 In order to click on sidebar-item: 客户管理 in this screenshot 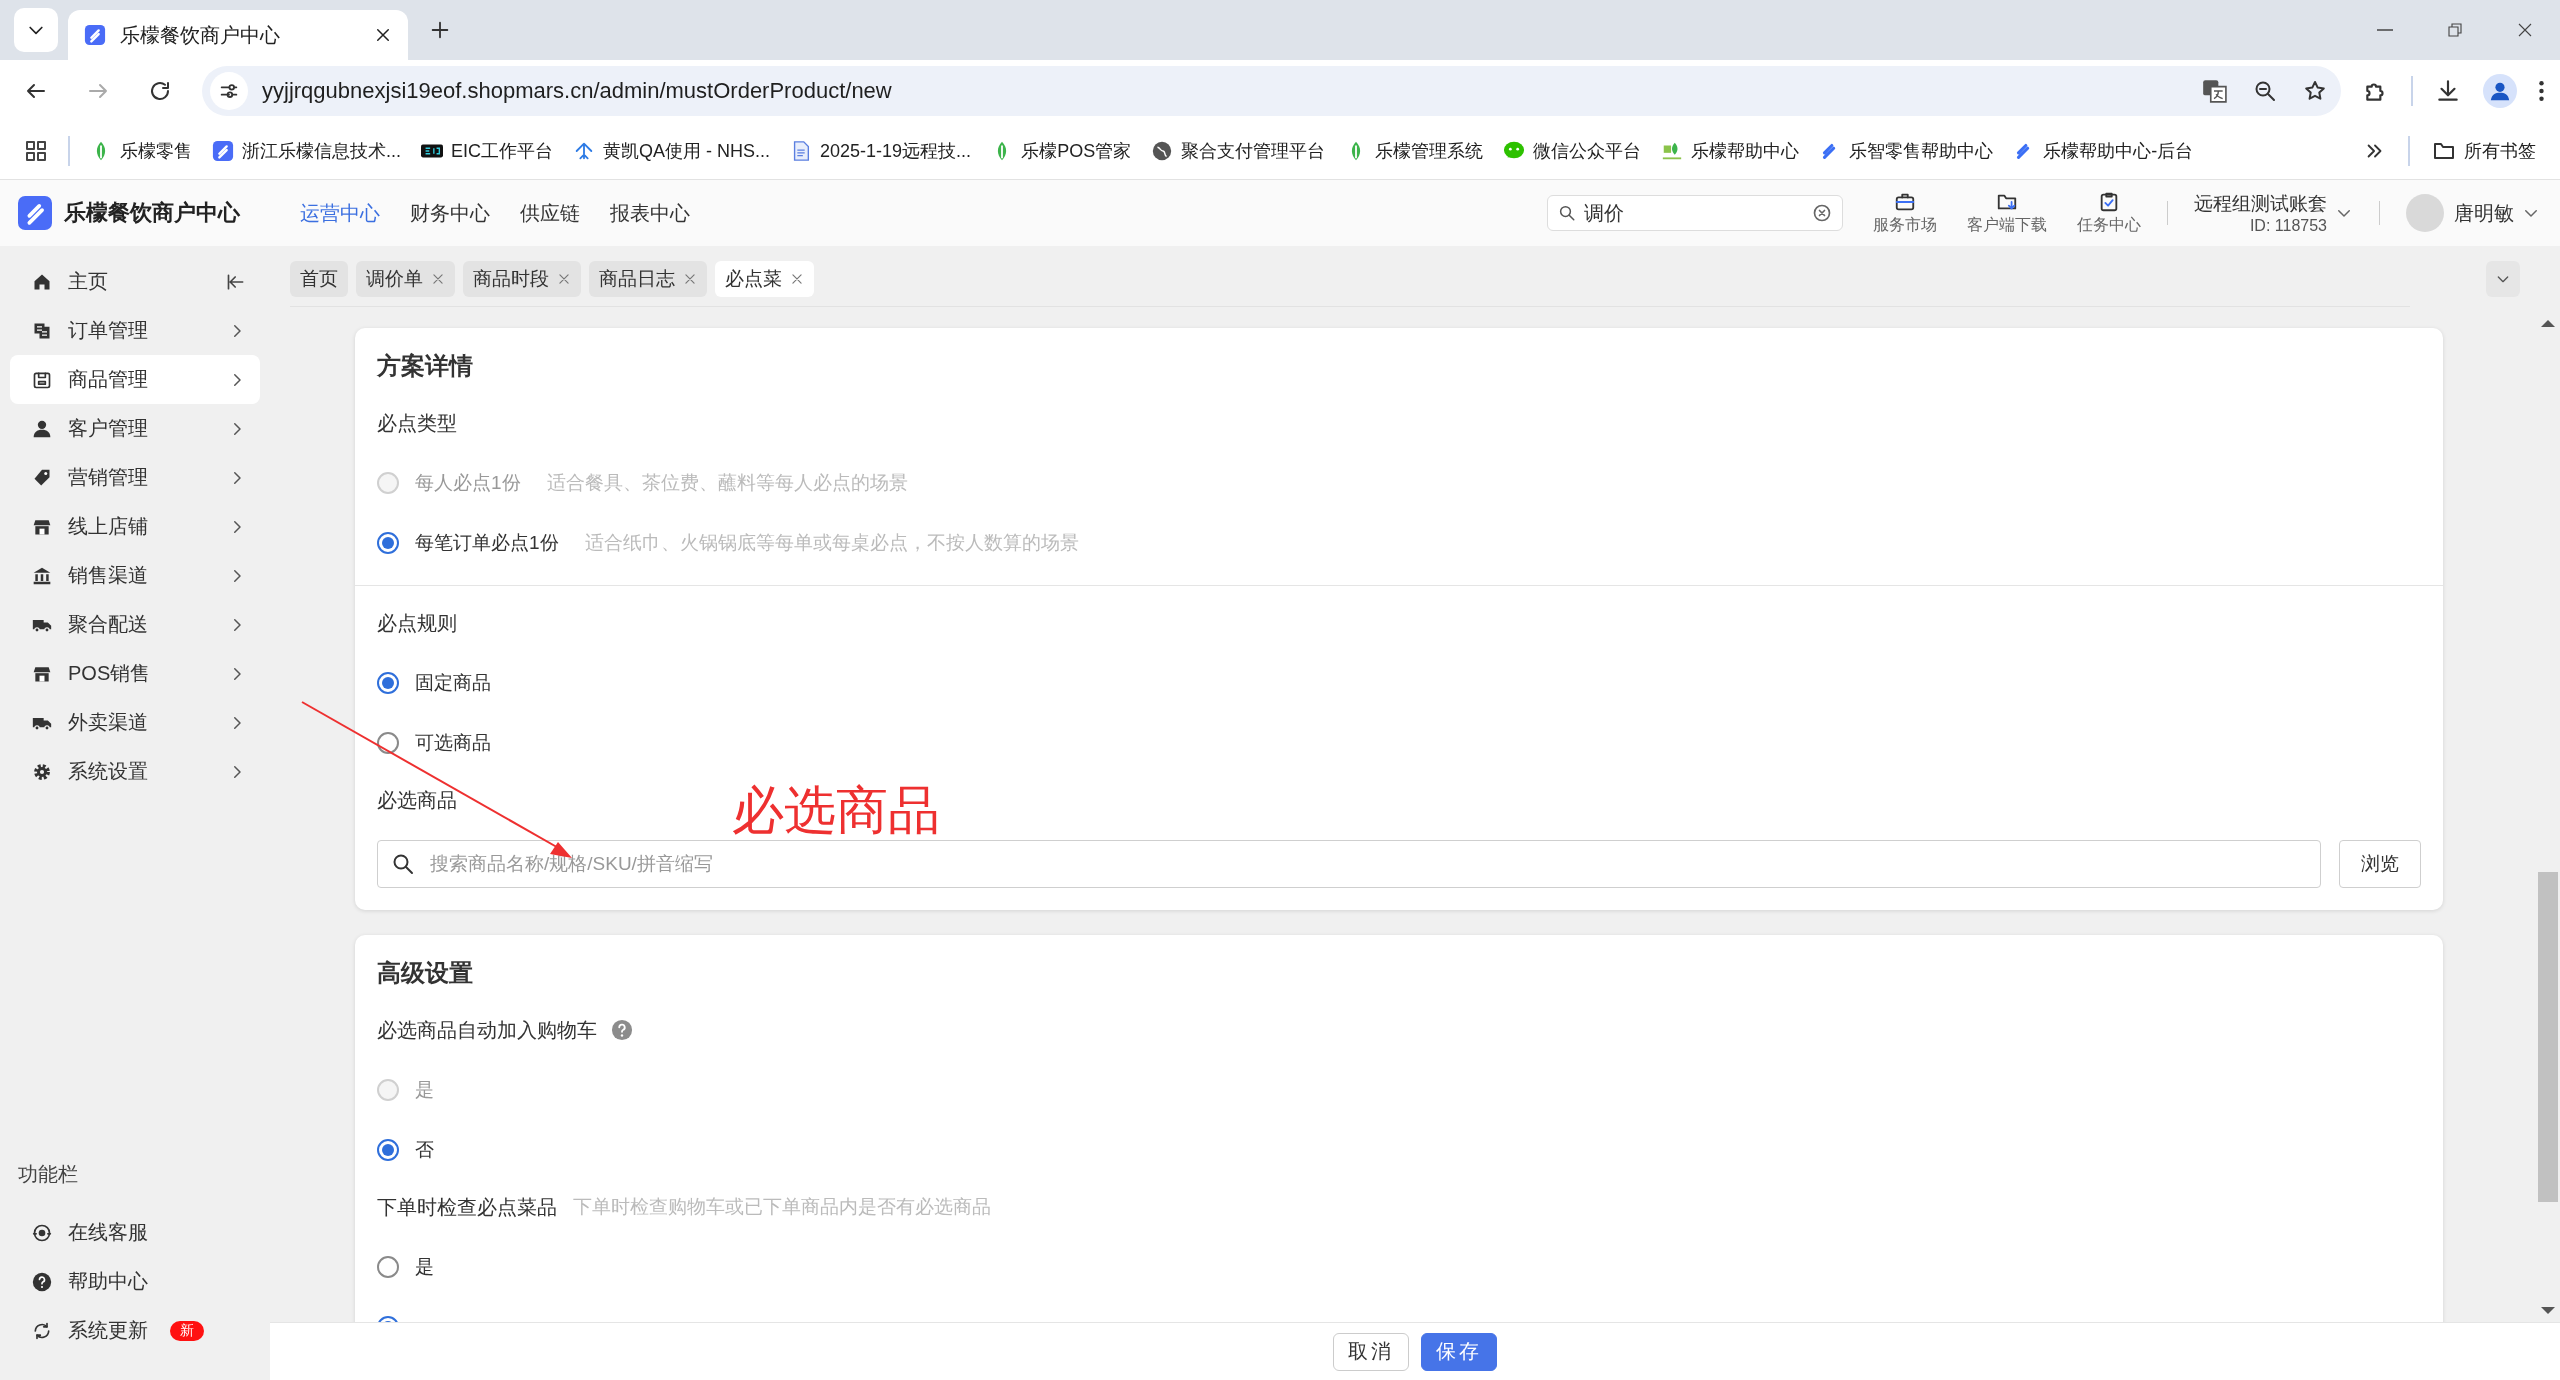, I will do `click(135, 428)`.